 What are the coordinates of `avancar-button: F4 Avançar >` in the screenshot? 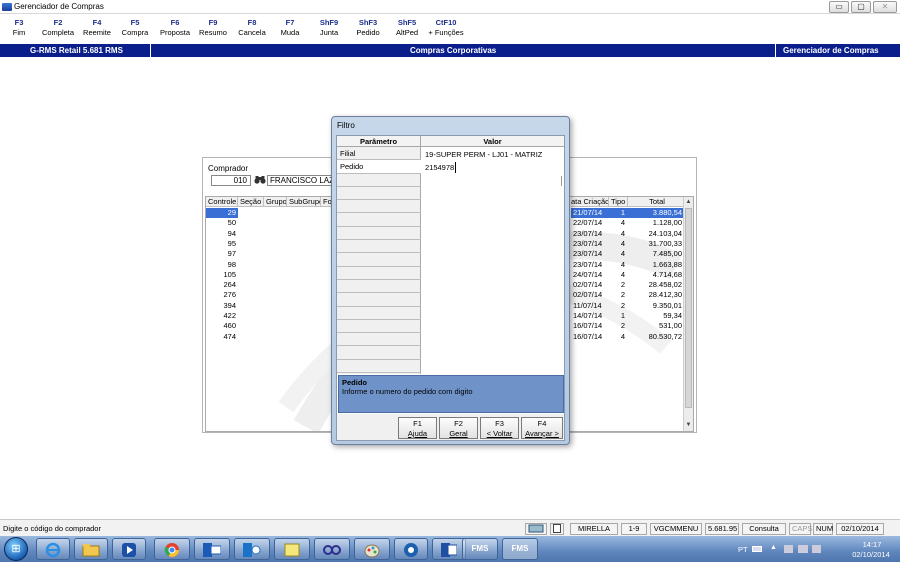 It's located at (542, 428).